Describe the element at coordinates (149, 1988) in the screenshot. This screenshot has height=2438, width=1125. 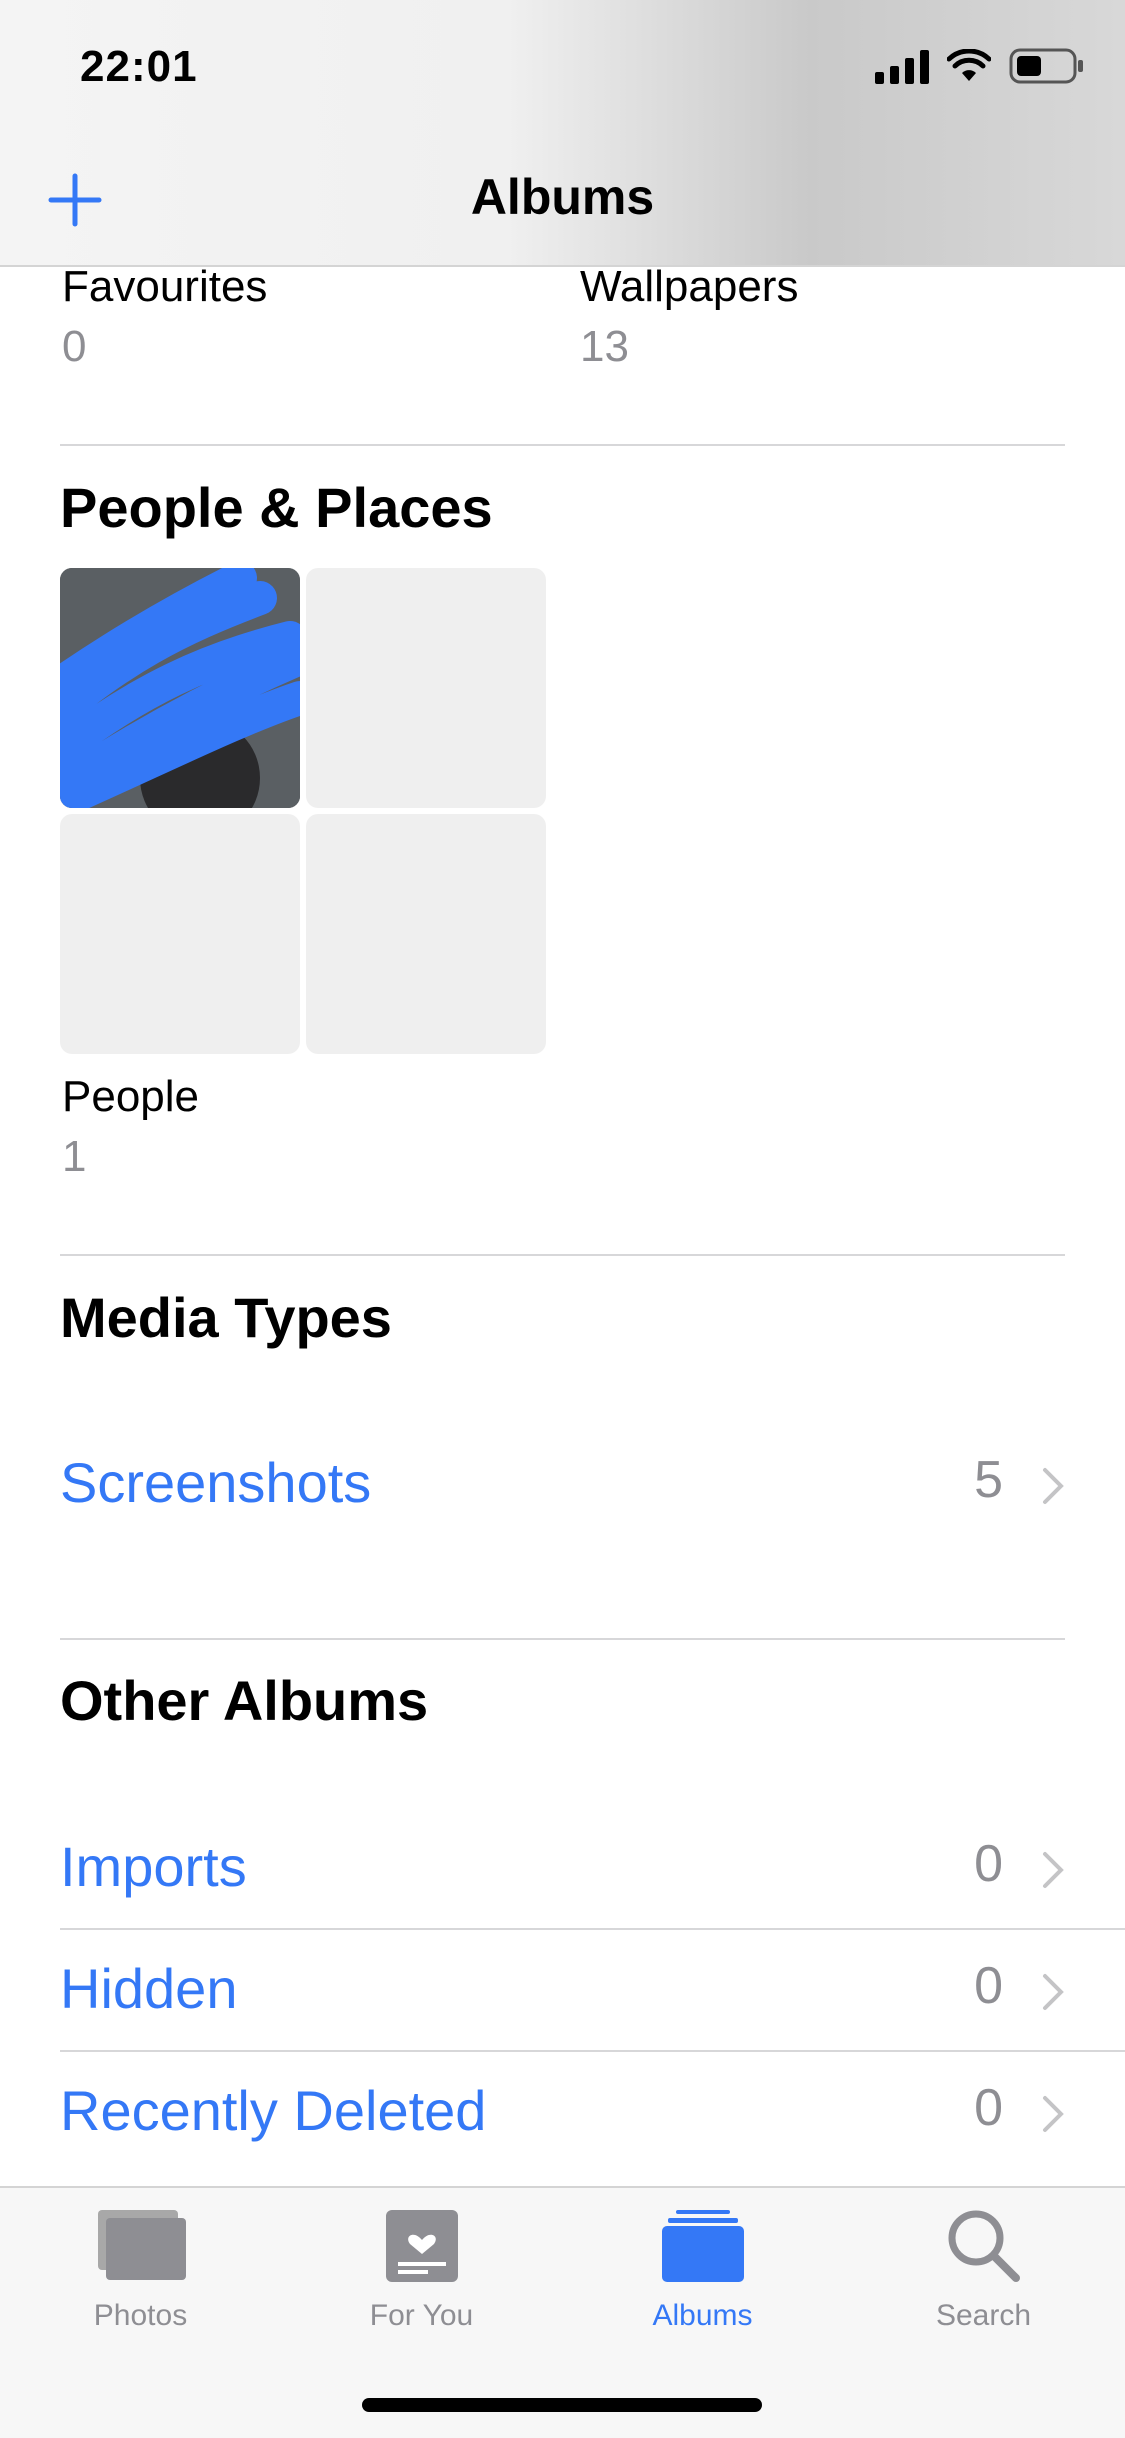
I see `list-item-label: Hidden` at that location.